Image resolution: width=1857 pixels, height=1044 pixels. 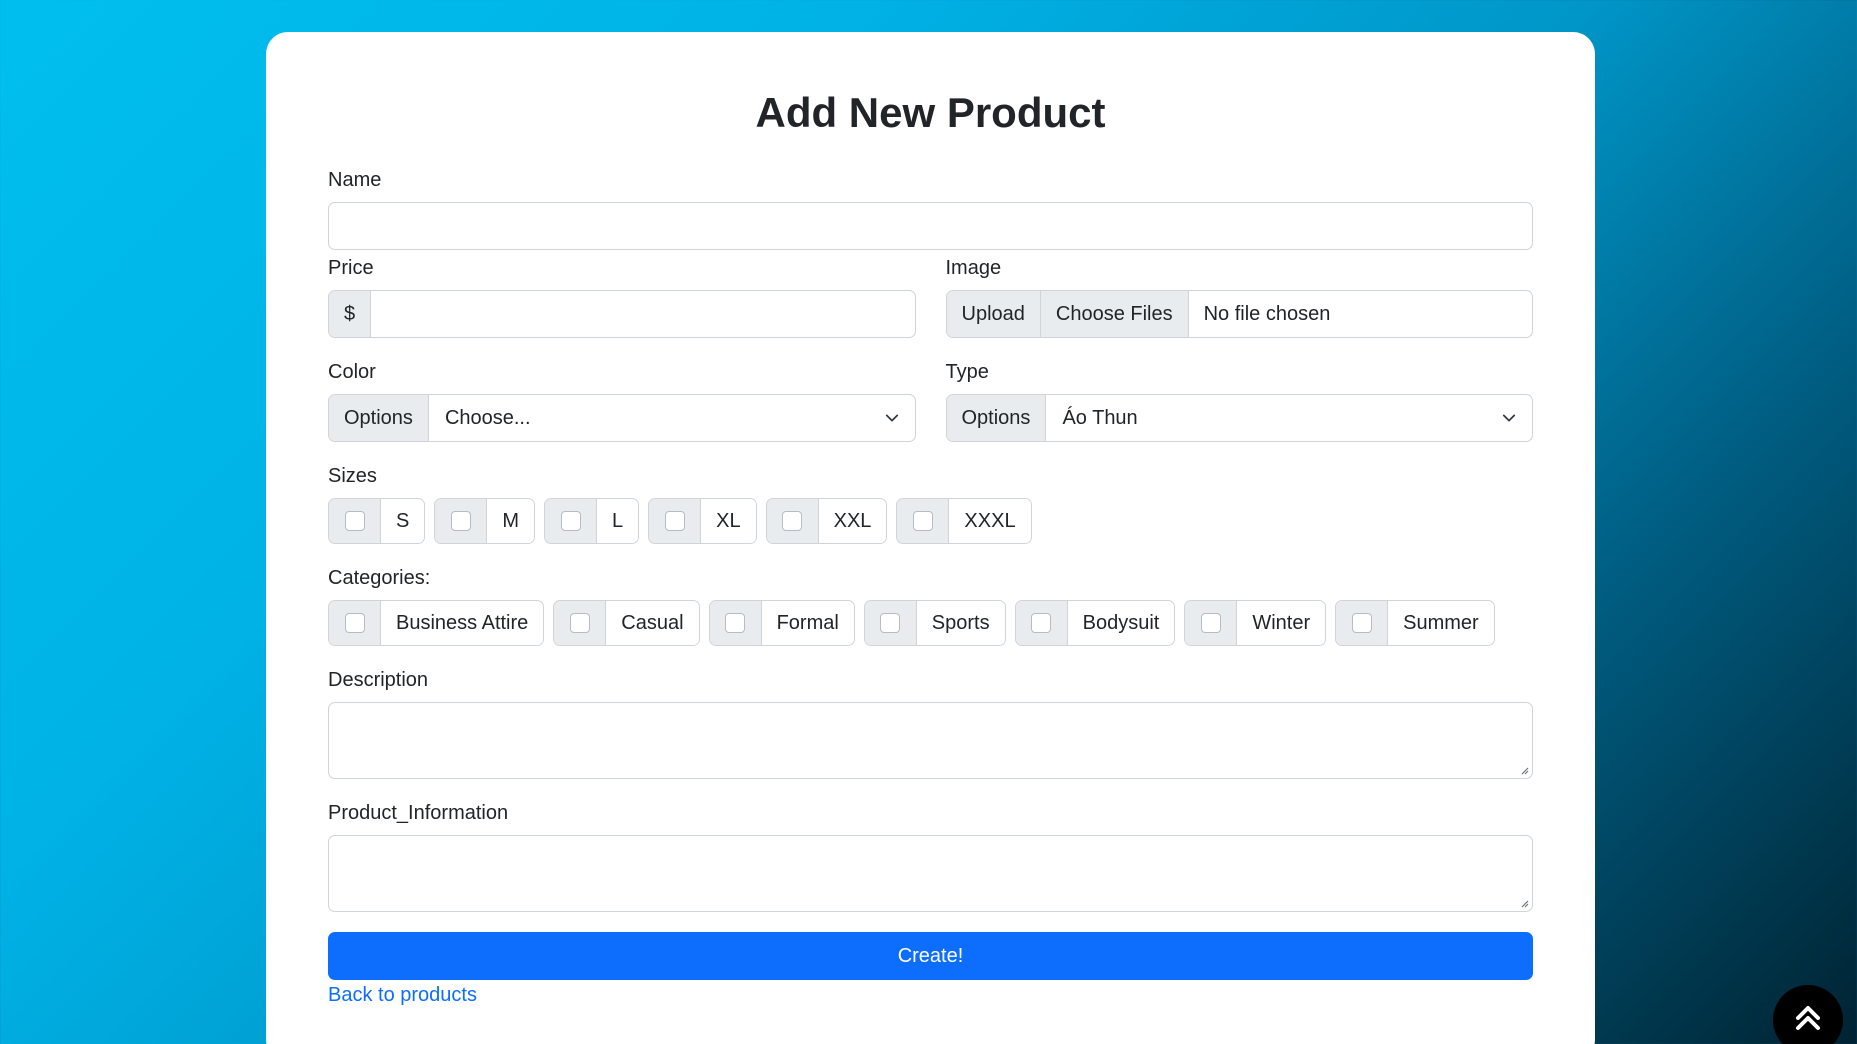 I want to click on category-label: Business Attire, so click(x=462, y=623).